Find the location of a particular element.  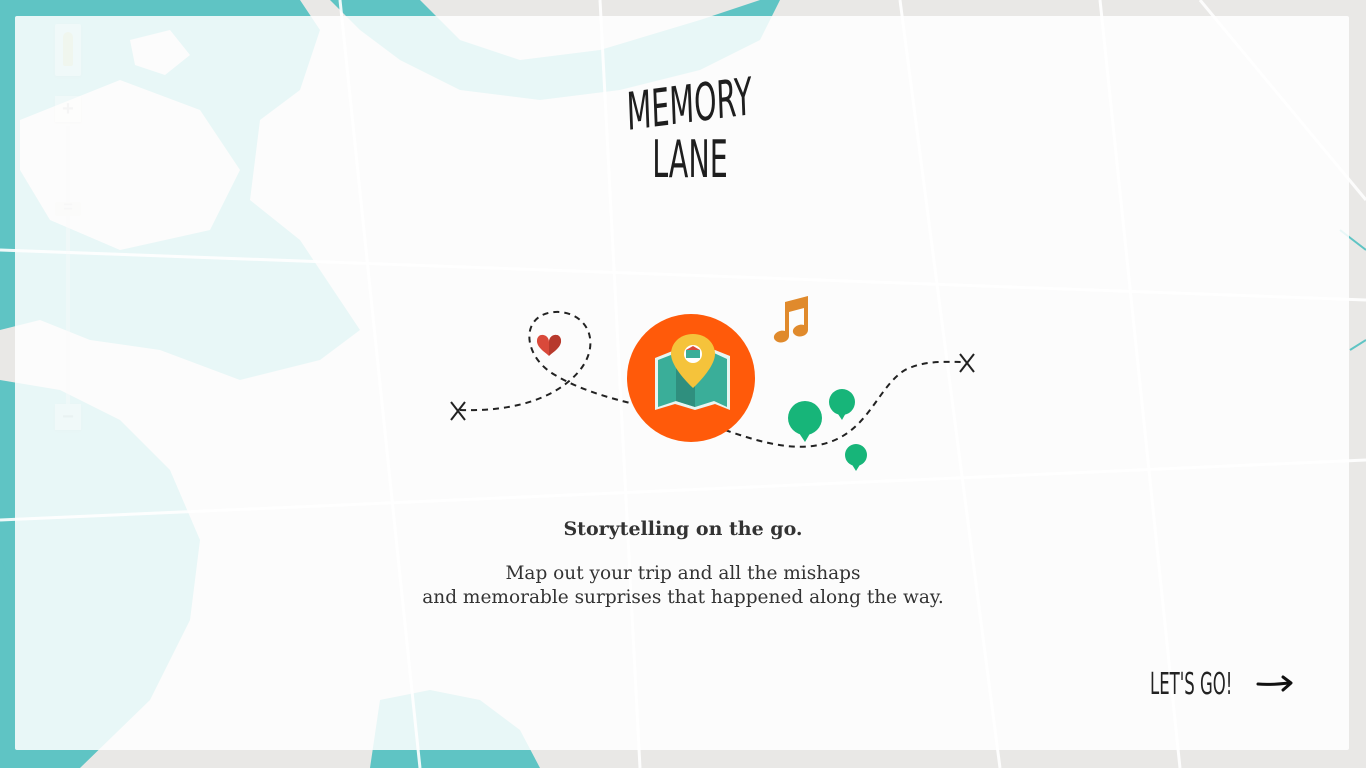

lets-go-button: LET'S GO! is located at coordinates (1222, 684).